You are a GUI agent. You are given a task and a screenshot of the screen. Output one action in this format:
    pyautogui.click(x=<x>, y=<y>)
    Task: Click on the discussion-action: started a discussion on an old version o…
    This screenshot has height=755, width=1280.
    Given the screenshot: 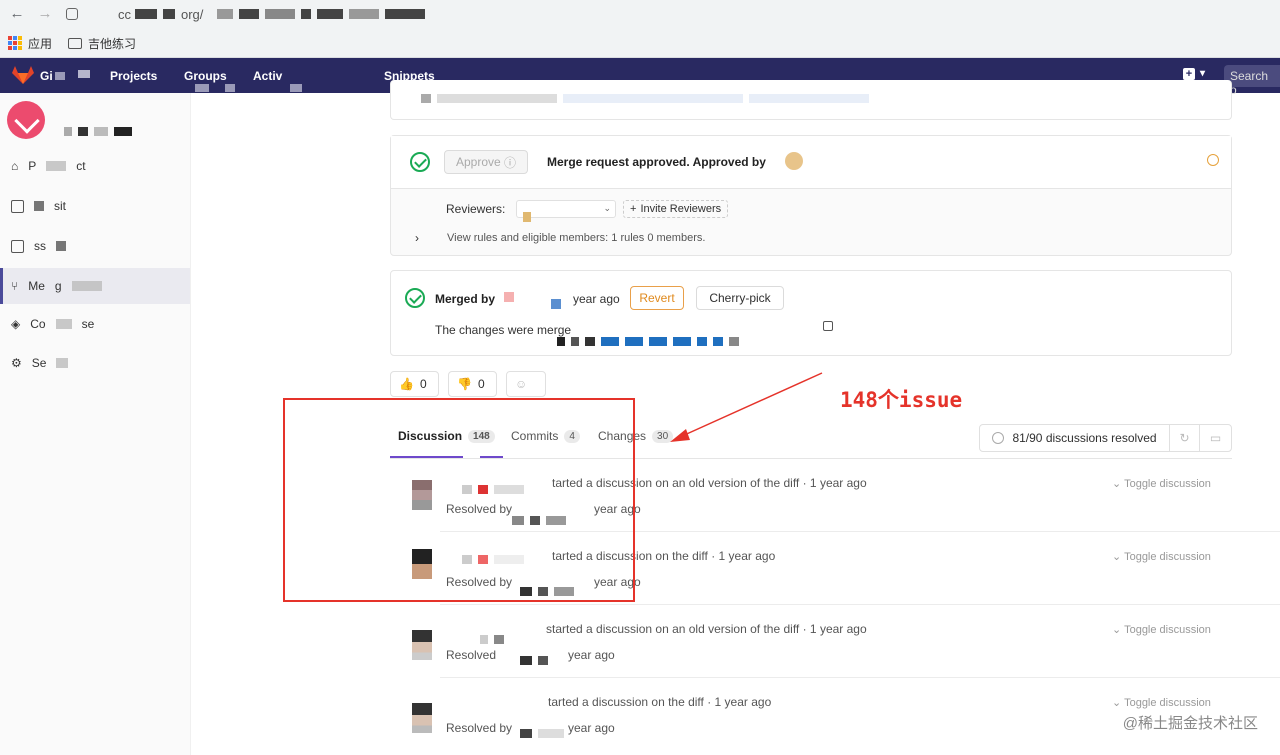 What is the action you would take?
    pyautogui.click(x=706, y=629)
    